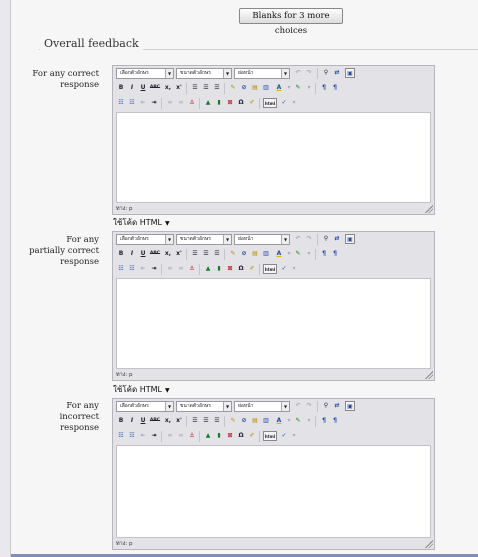 The width and height of the screenshot is (478, 557). What do you see at coordinates (273, 323) in the screenshot?
I see `partially-correct-response-textarea` at bounding box center [273, 323].